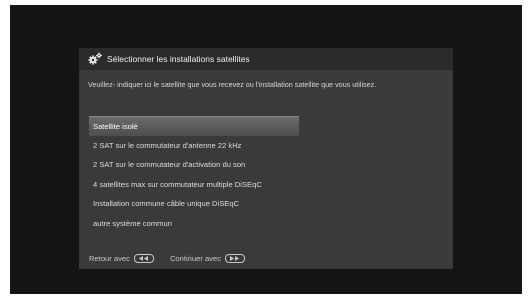 The width and height of the screenshot is (532, 300). I want to click on forward-button-icon, so click(235, 258).